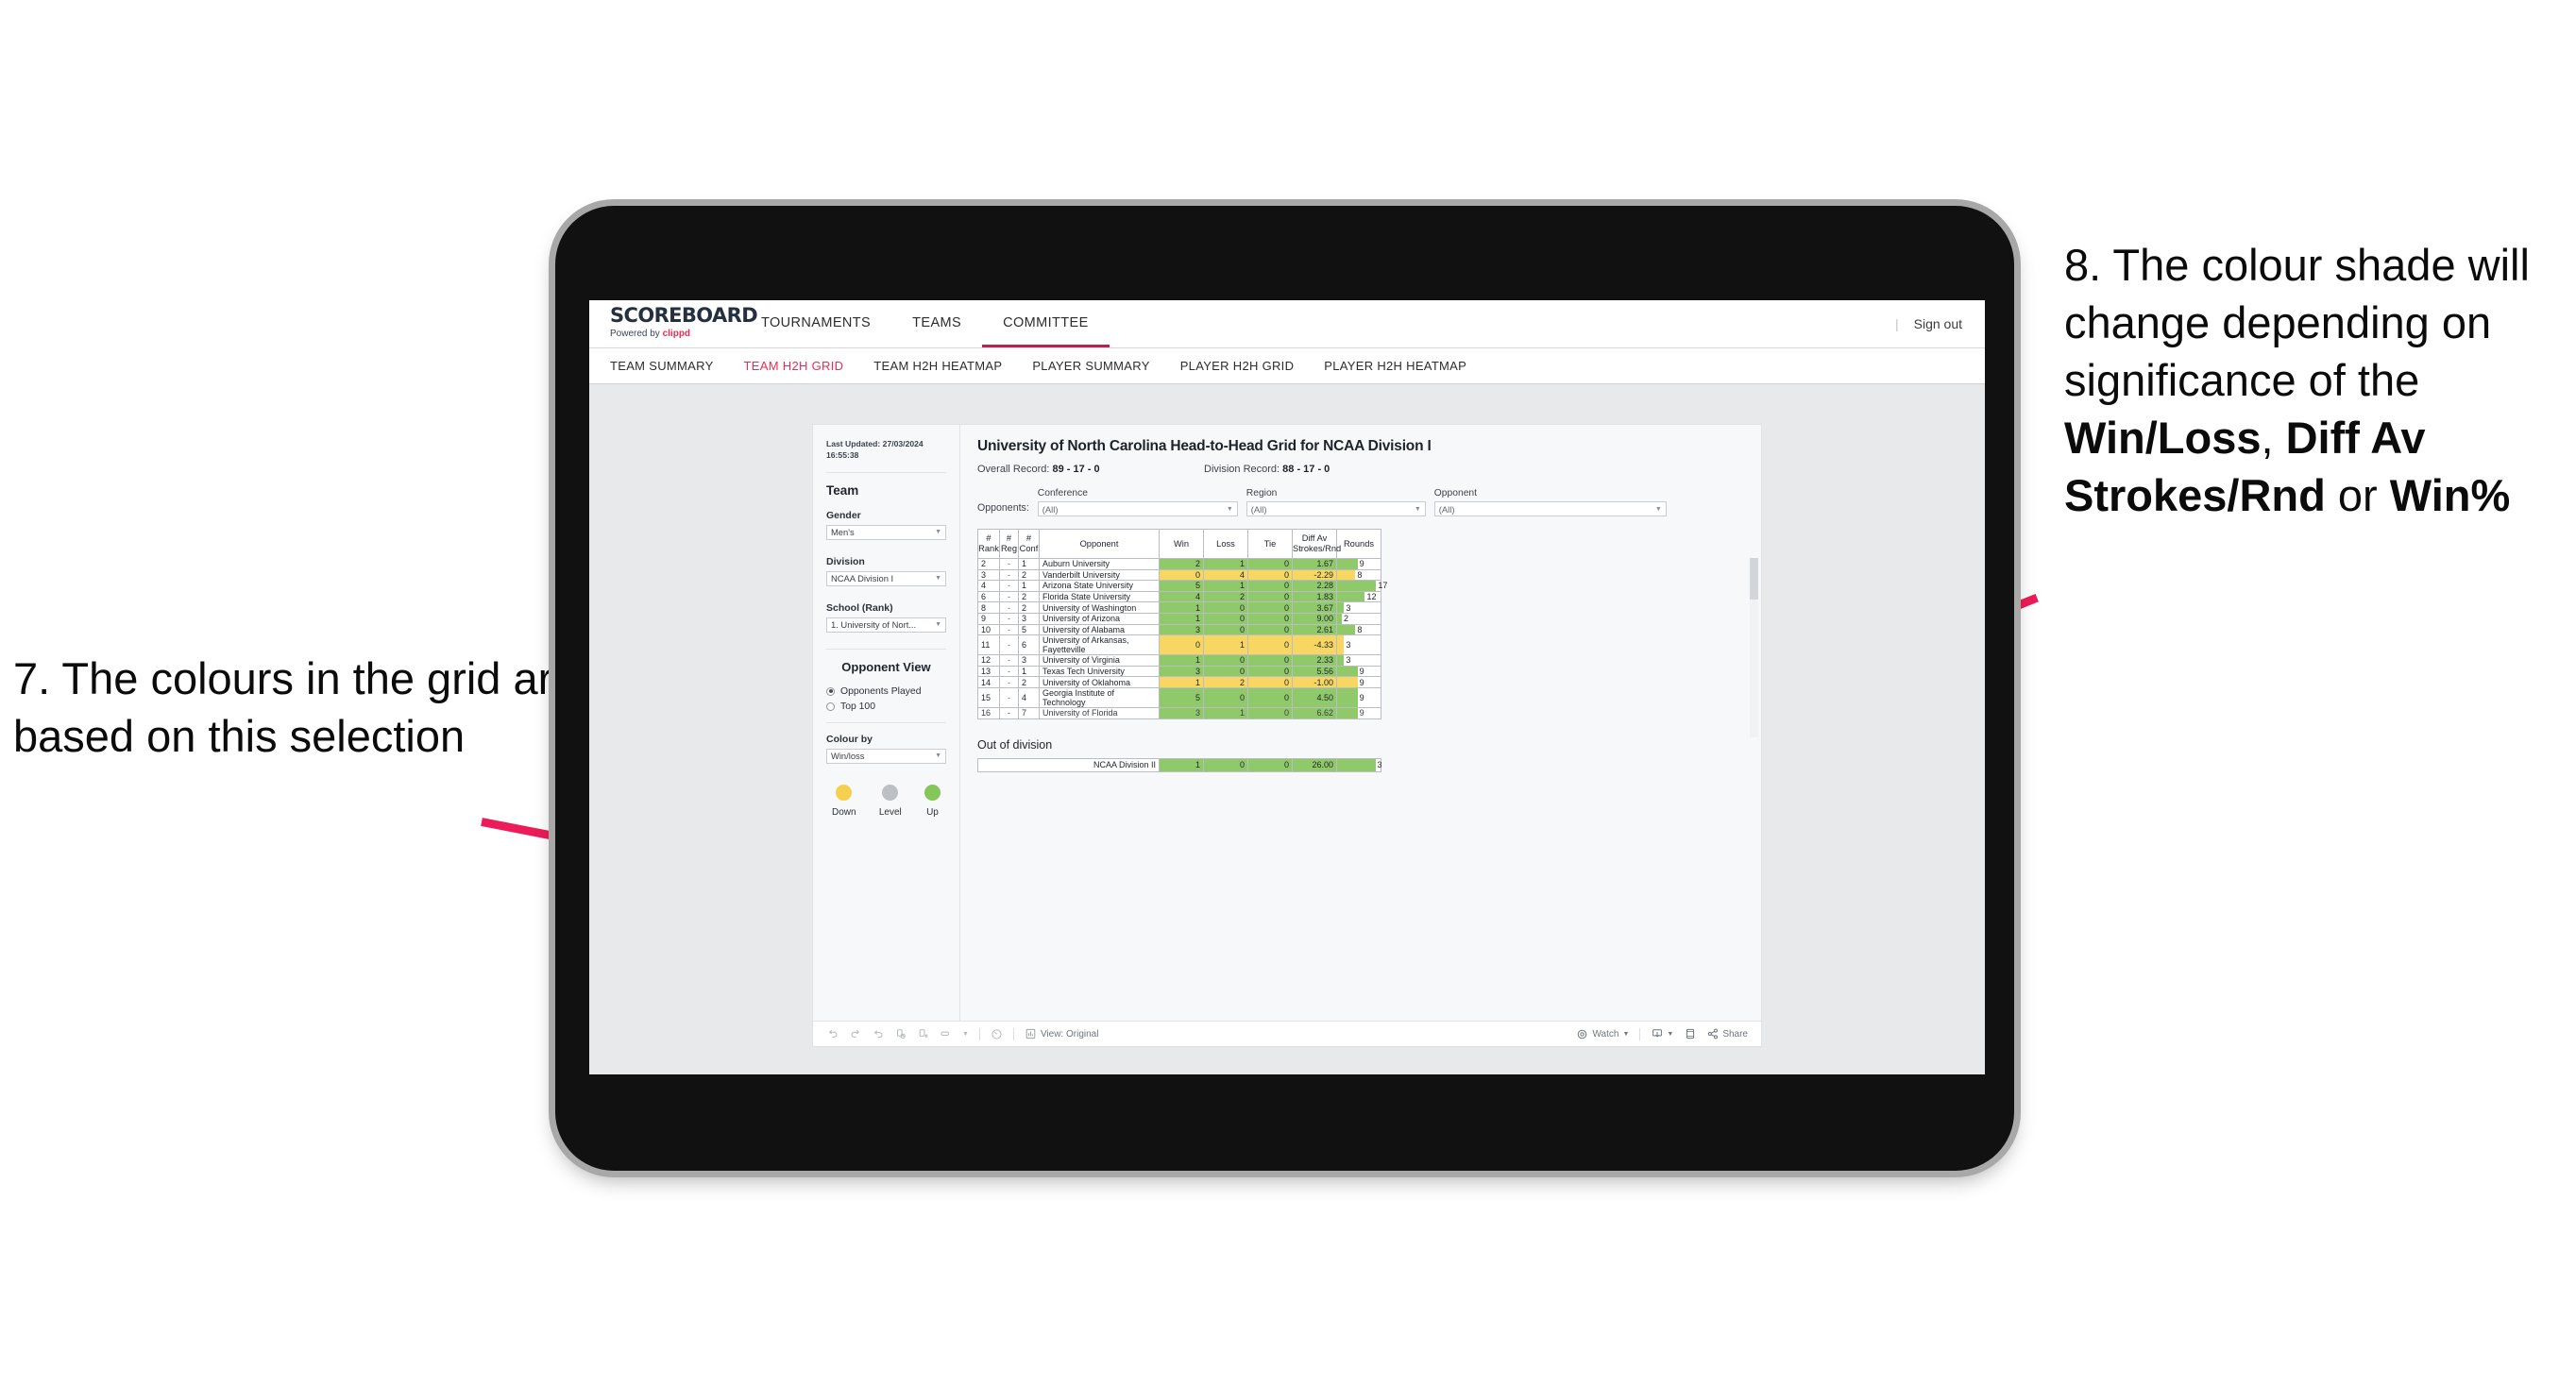  I want to click on radio-icon, so click(830, 691).